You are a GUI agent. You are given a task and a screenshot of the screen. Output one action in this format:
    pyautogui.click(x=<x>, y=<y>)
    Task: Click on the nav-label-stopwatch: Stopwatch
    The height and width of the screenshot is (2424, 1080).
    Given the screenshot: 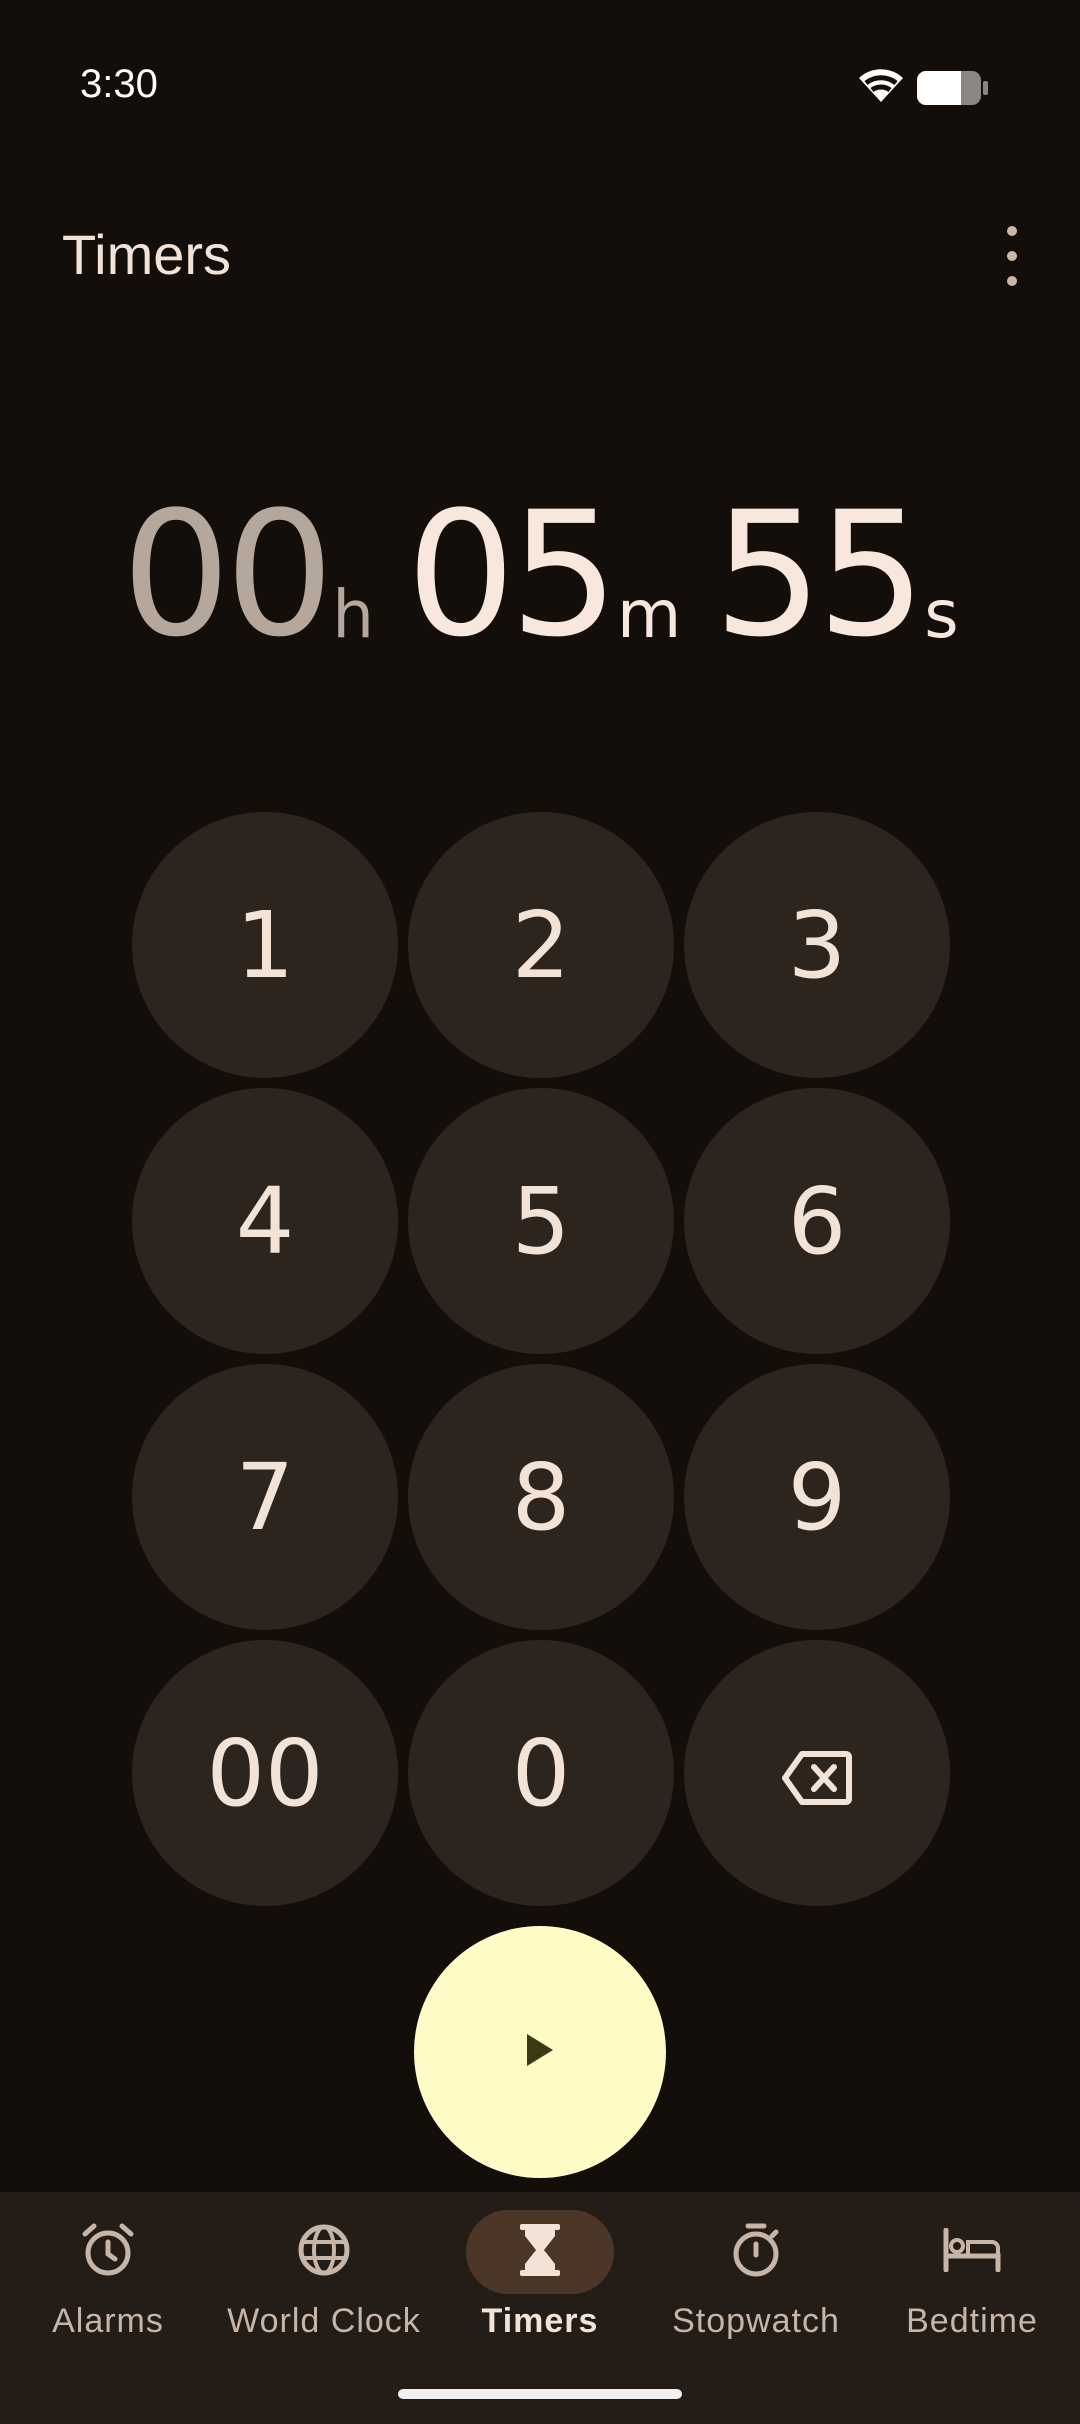 What is the action you would take?
    pyautogui.click(x=756, y=2321)
    